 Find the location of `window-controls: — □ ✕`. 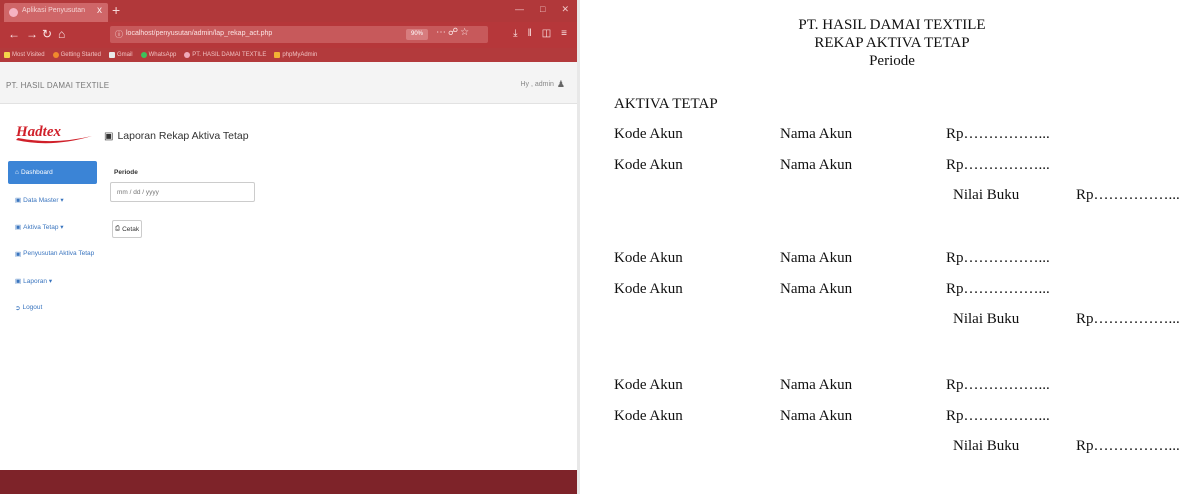

window-controls: — □ ✕ is located at coordinates (542, 9).